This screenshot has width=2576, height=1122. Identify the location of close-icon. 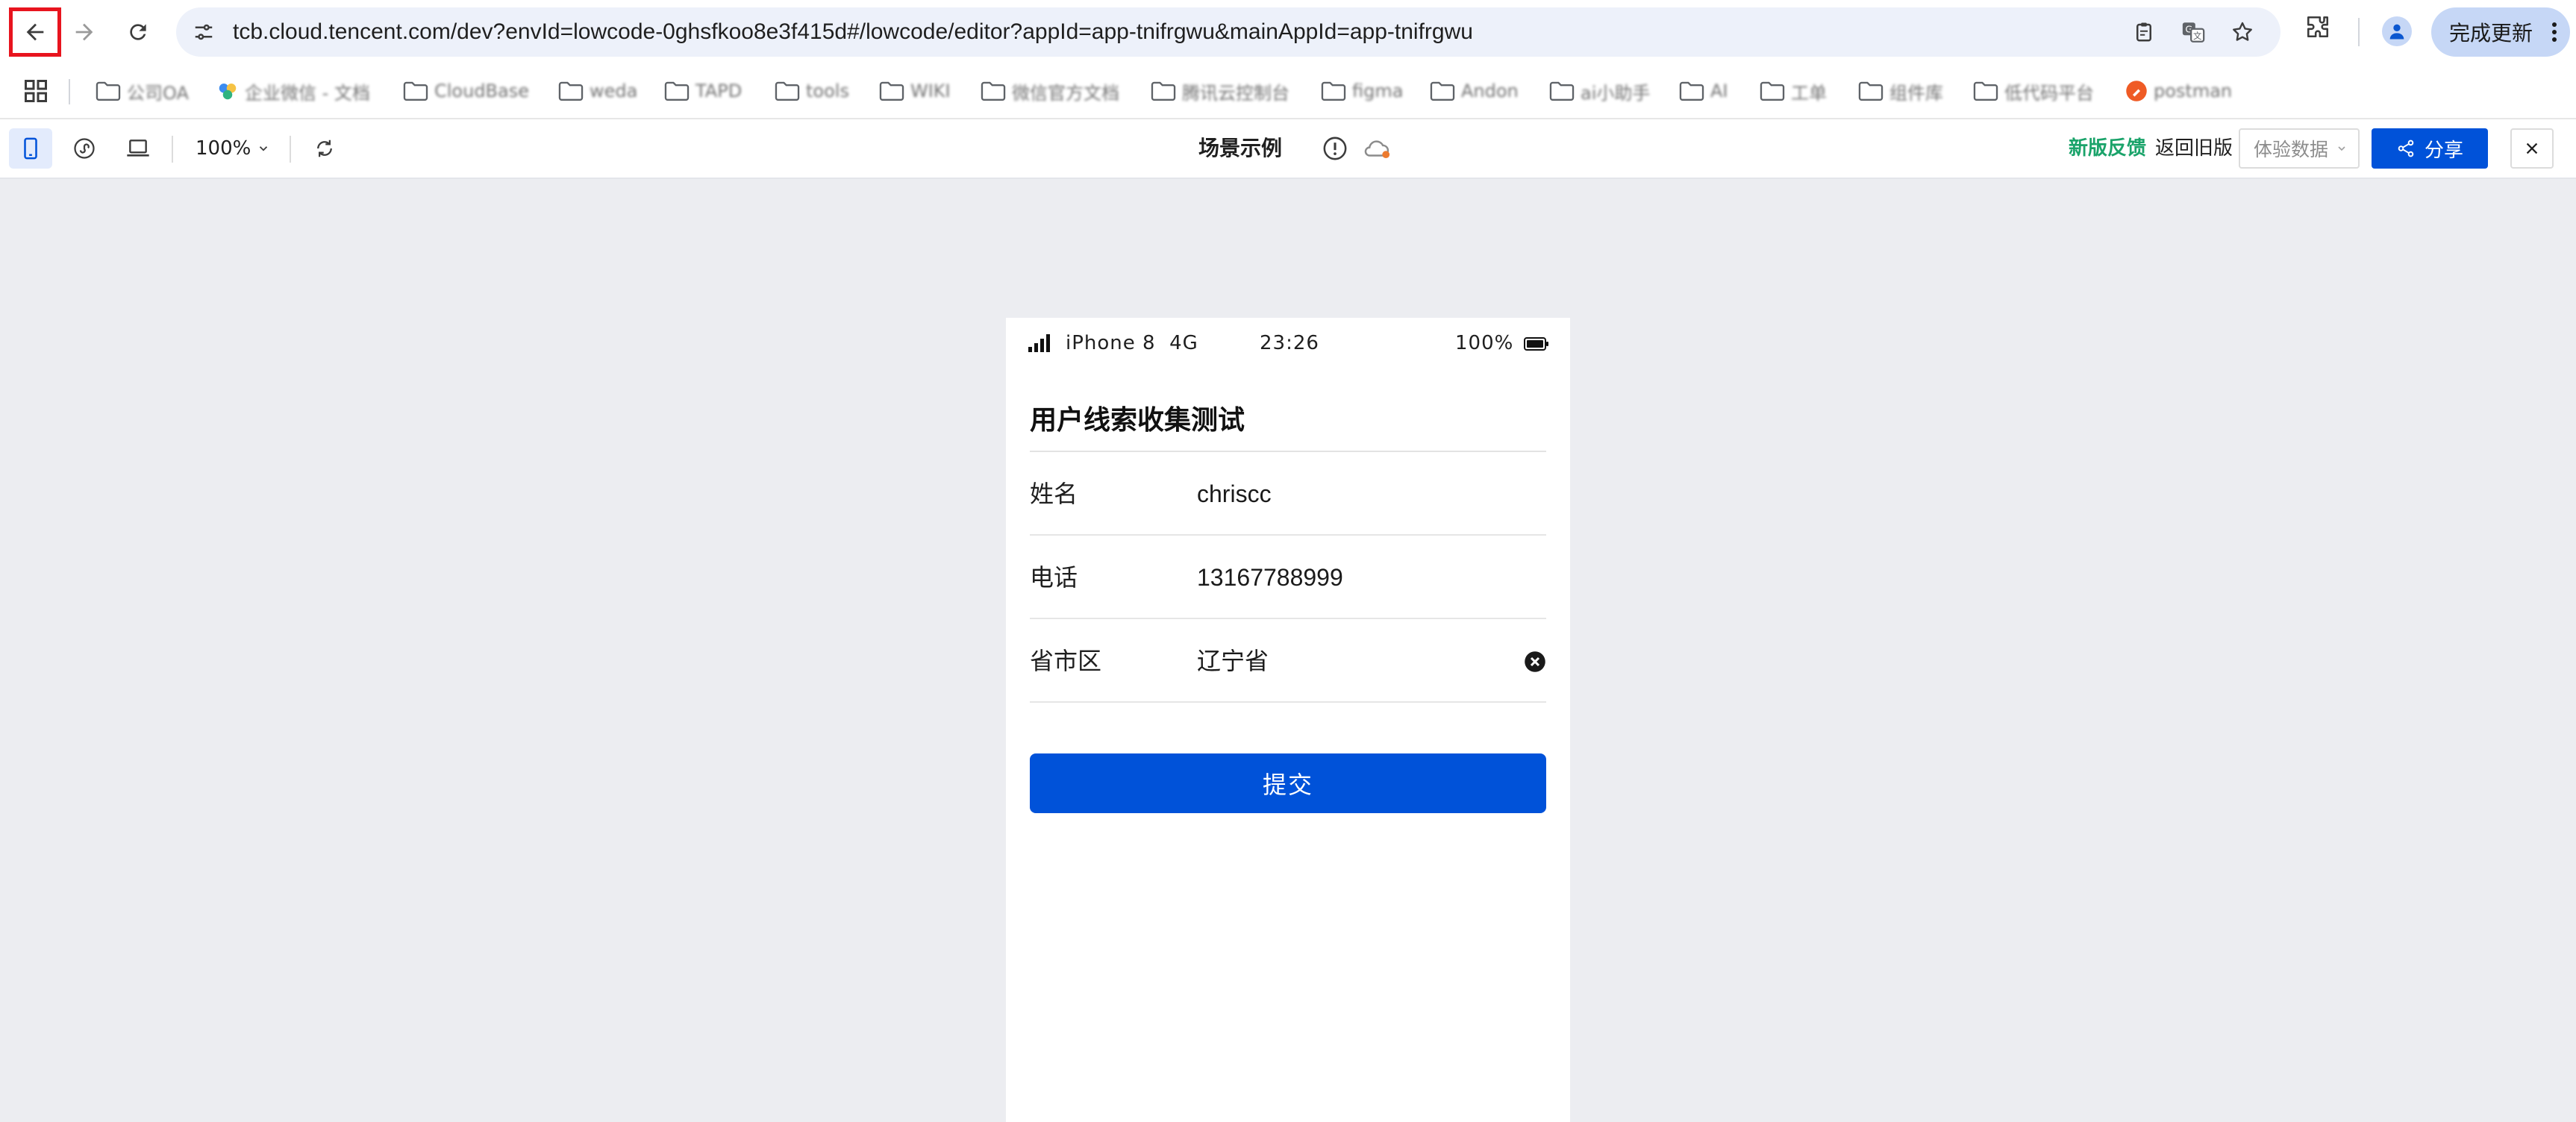
(2532, 148).